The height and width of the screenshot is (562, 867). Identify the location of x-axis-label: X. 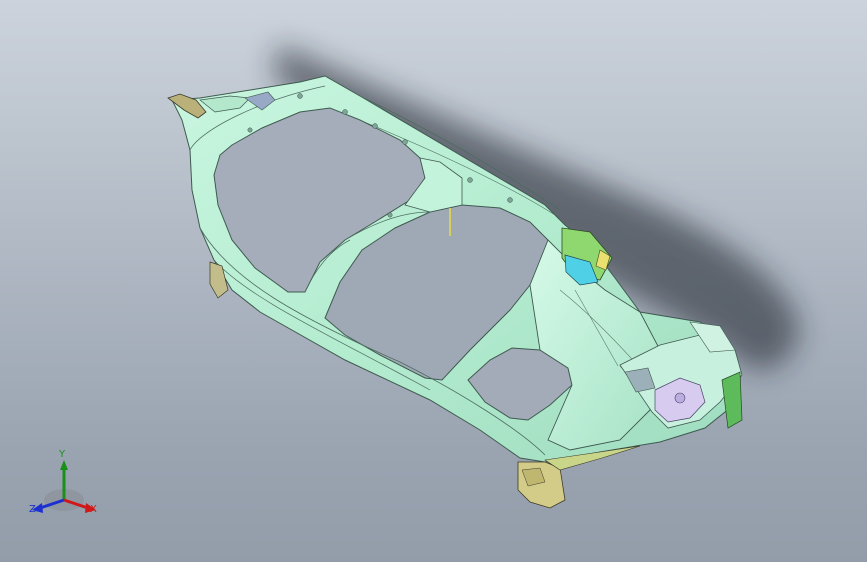
(93, 509).